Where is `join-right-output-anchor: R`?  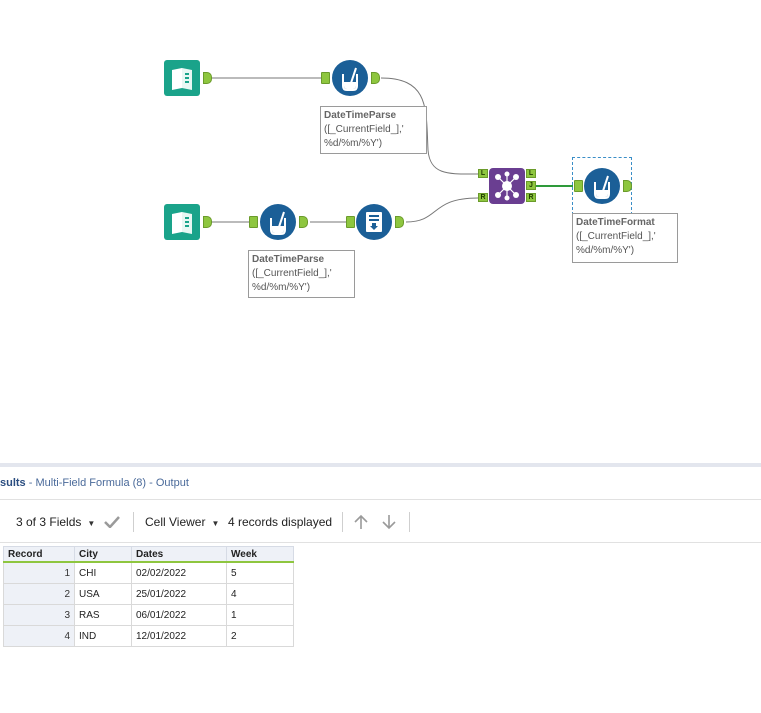
join-right-output-anchor: R is located at coordinates (531, 197).